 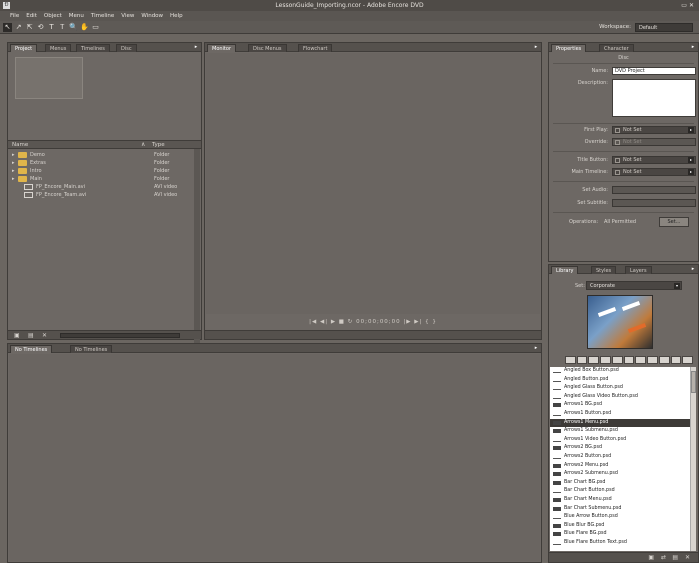 What do you see at coordinates (620, 388) in the screenshot?
I see `list-item: Angled Glass Button.psd` at bounding box center [620, 388].